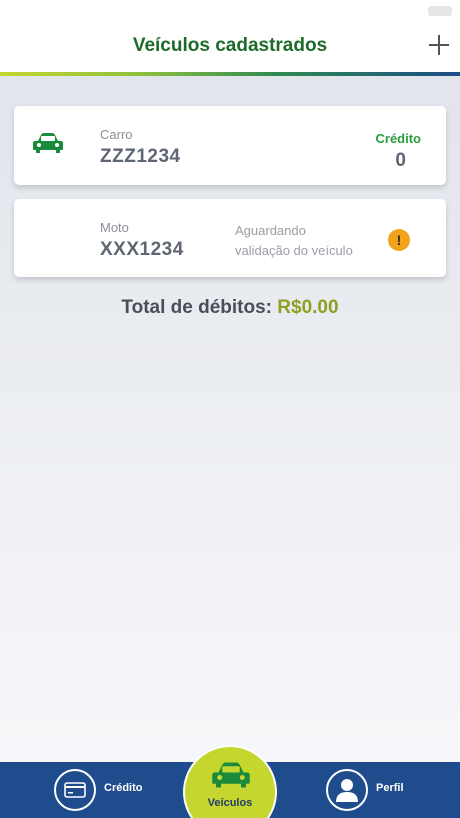  Describe the element at coordinates (114, 227) in the screenshot. I see `vehicle-type: Moto` at that location.